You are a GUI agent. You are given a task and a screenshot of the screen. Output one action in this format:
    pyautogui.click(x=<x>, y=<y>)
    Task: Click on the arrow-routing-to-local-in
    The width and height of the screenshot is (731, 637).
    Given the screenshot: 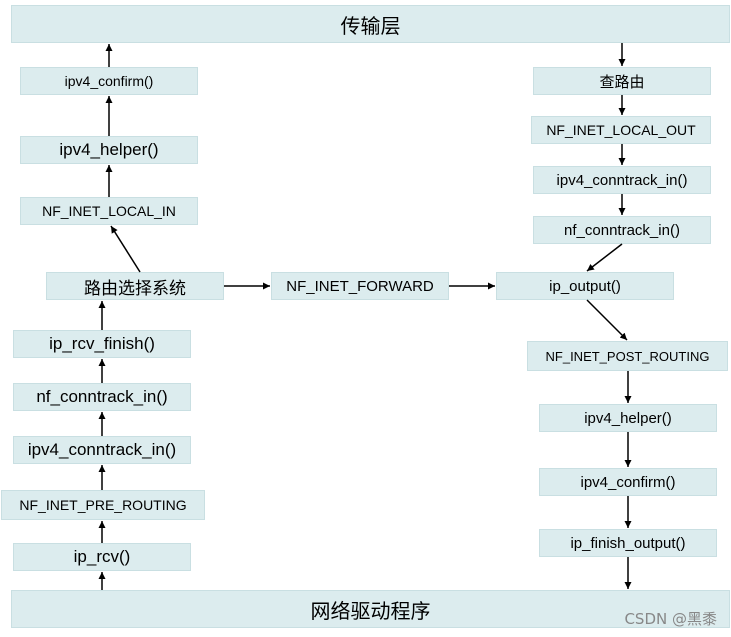 What is the action you would take?
    pyautogui.click(x=125, y=249)
    